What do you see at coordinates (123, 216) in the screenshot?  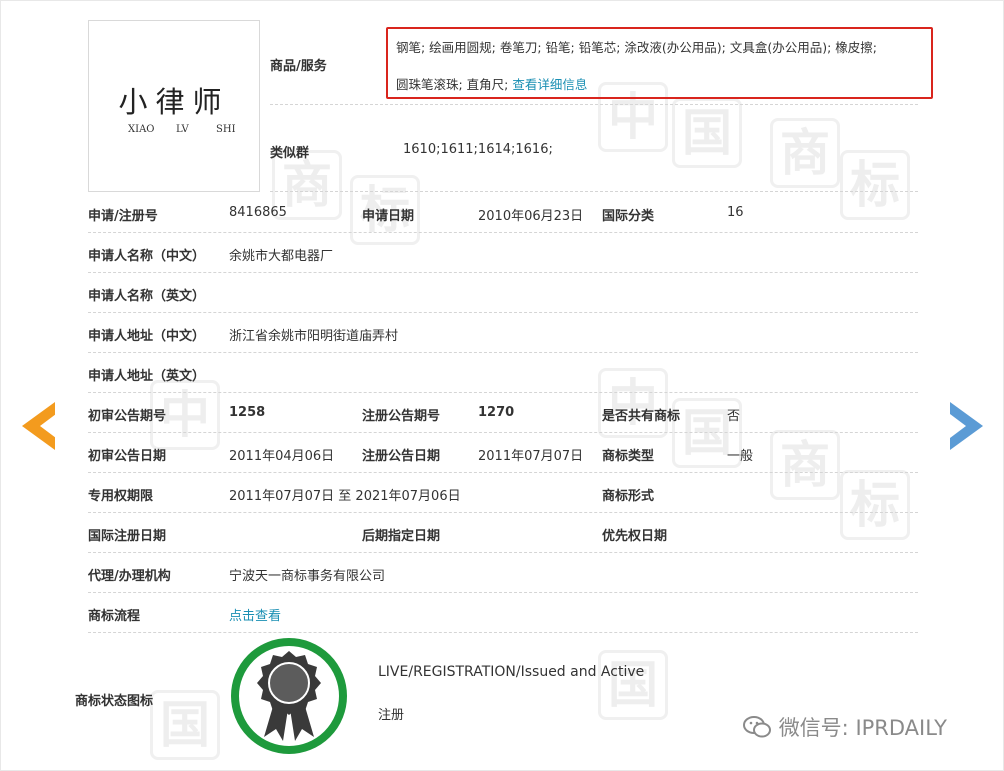 I see `reg-no-label: 申请/注册号` at bounding box center [123, 216].